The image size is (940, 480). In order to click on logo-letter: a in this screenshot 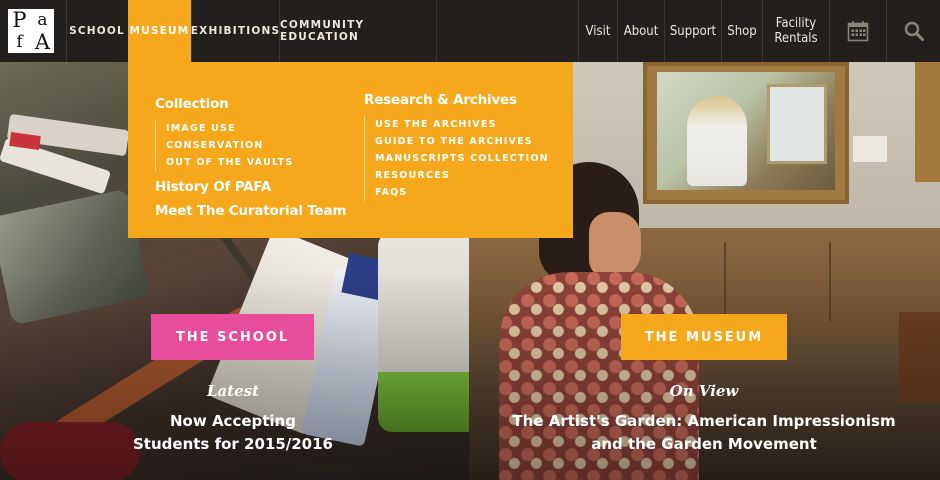, I will do `click(42, 19)`.